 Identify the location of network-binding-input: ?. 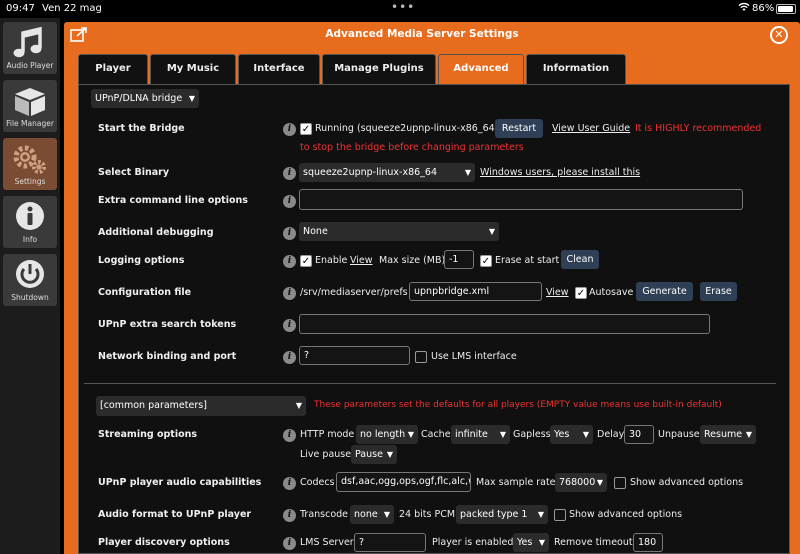
(354, 355).